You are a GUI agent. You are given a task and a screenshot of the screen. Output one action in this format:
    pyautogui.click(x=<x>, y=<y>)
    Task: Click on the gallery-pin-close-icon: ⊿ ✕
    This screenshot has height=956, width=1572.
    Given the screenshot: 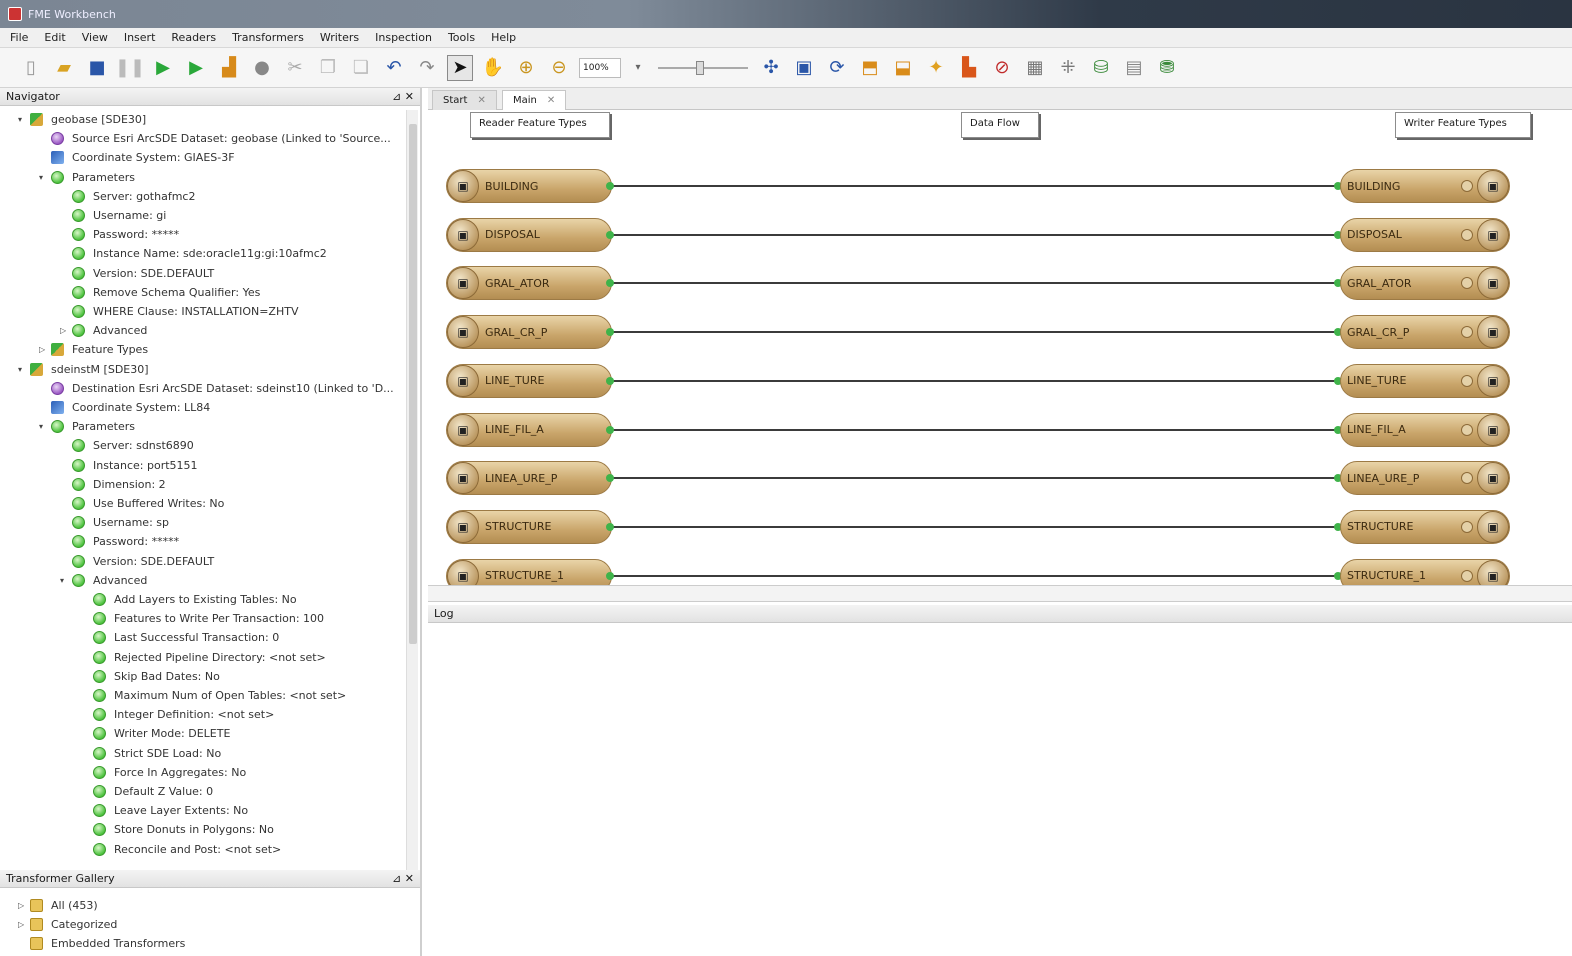 What is the action you would take?
    pyautogui.click(x=403, y=879)
    